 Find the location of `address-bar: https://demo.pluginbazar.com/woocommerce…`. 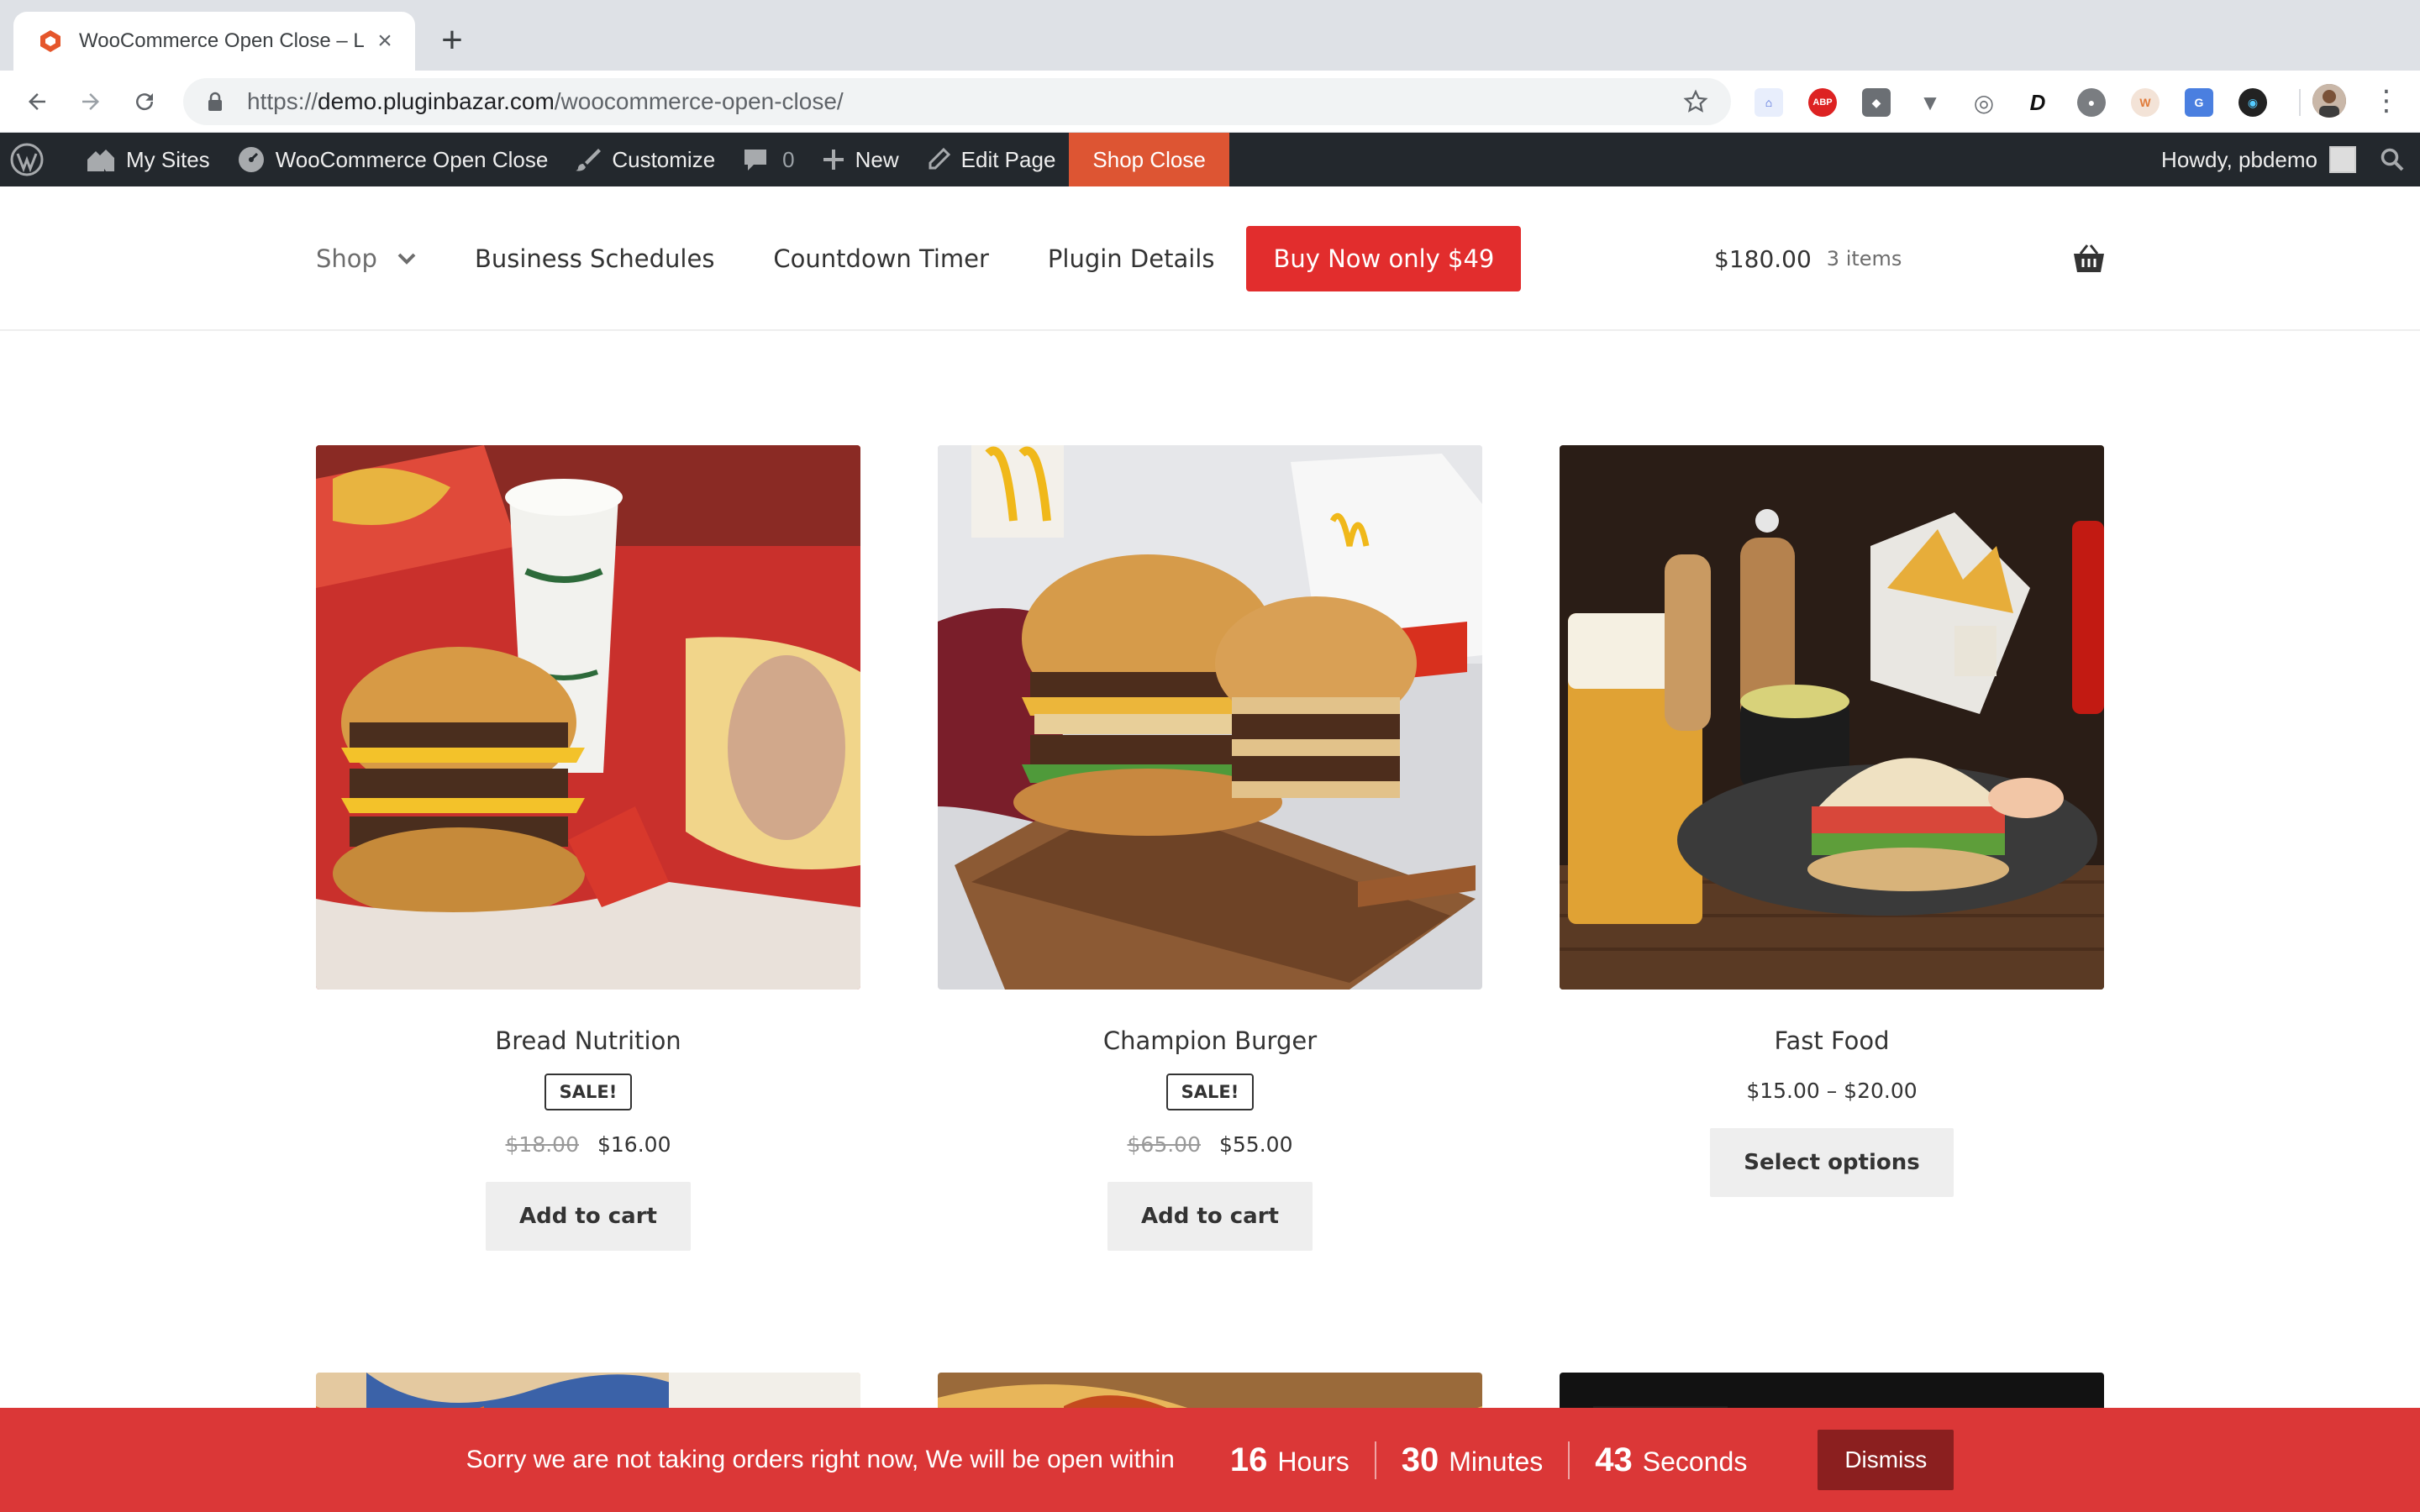

address-bar: https://demo.pluginbazar.com/woocommerce… is located at coordinates (957, 101).